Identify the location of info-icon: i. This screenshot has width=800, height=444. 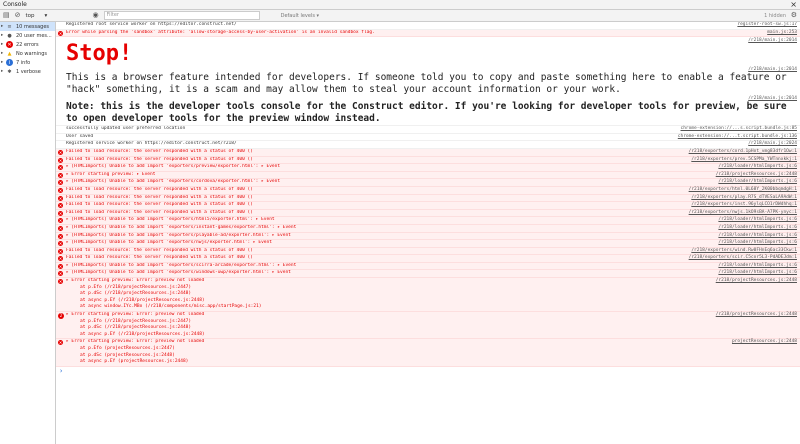
(9, 62).